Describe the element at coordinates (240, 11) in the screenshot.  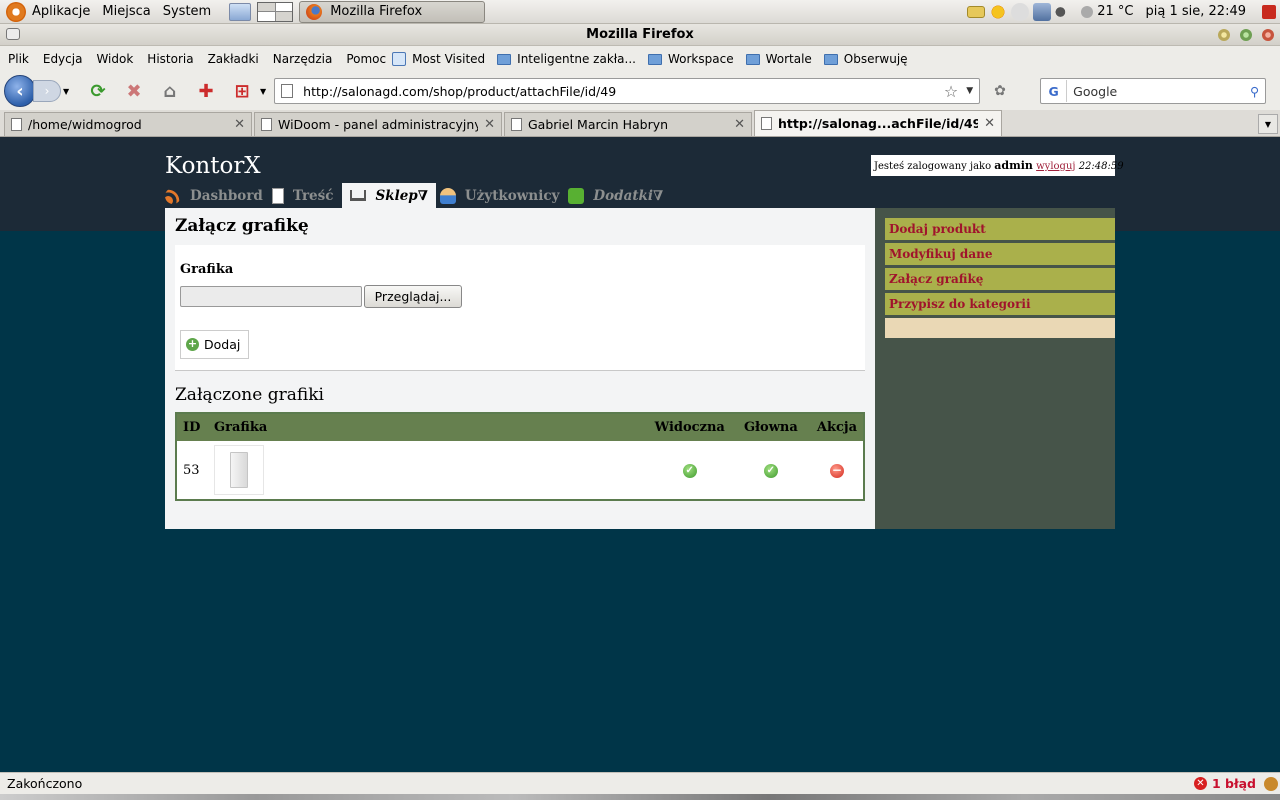
I see `show-desktop-icon` at that location.